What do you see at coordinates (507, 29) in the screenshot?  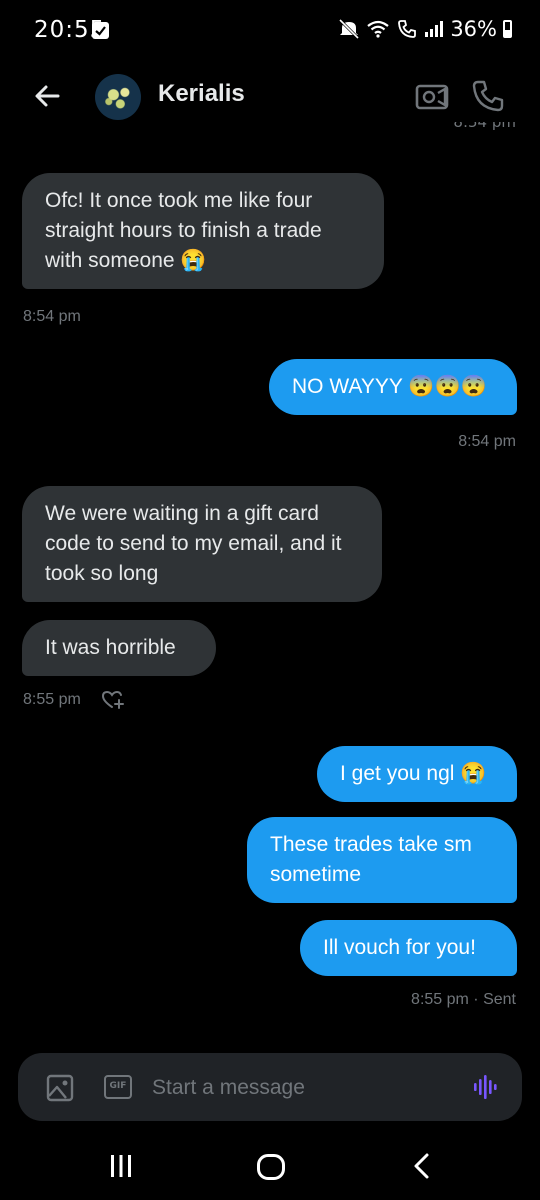 I see `battery-icon` at bounding box center [507, 29].